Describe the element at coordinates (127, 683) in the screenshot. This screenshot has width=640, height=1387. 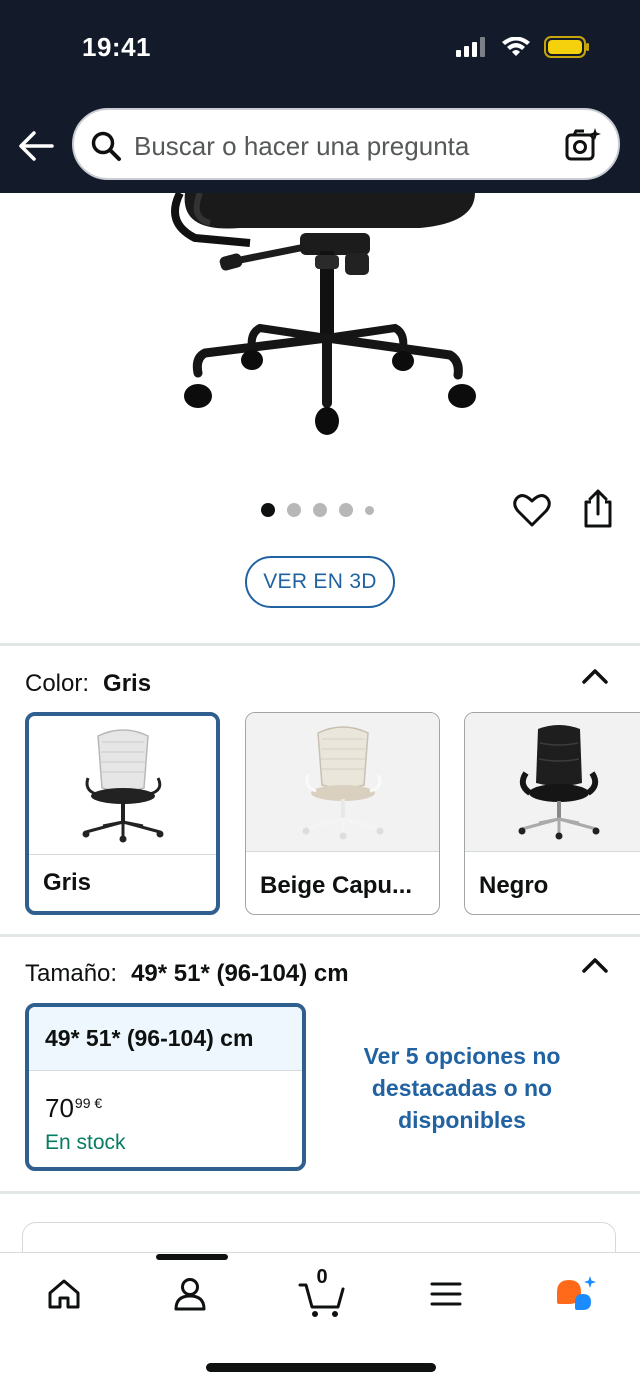
I see `color-selected-value: Gris` at that location.